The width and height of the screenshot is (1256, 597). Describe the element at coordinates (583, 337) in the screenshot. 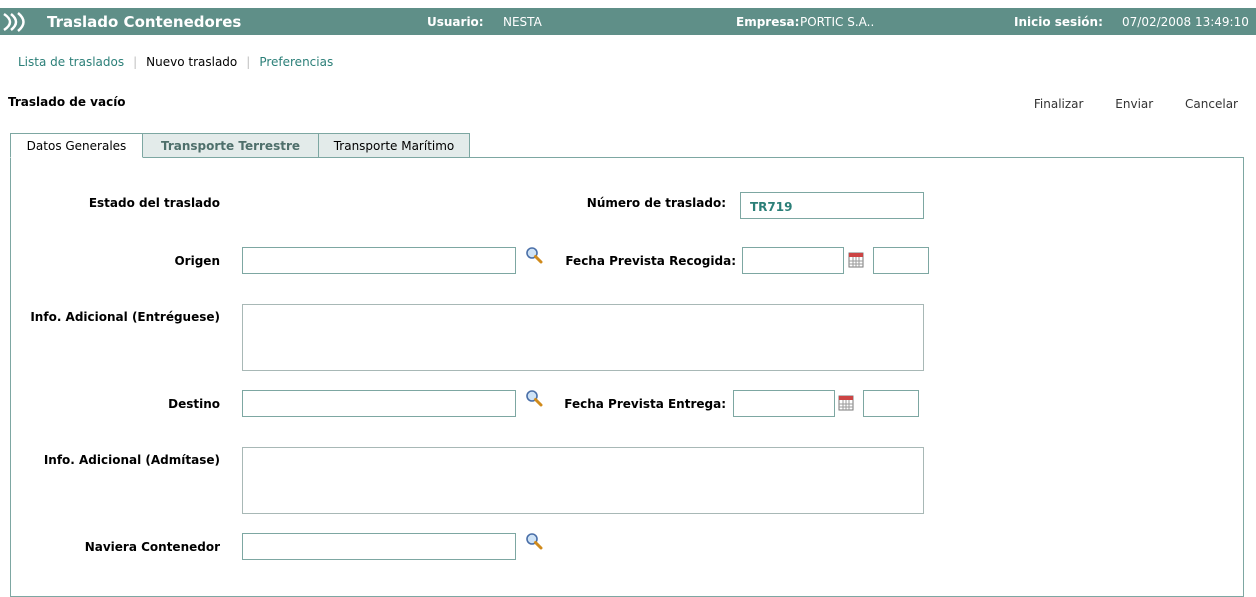

I see `info-entreguese-textarea` at that location.